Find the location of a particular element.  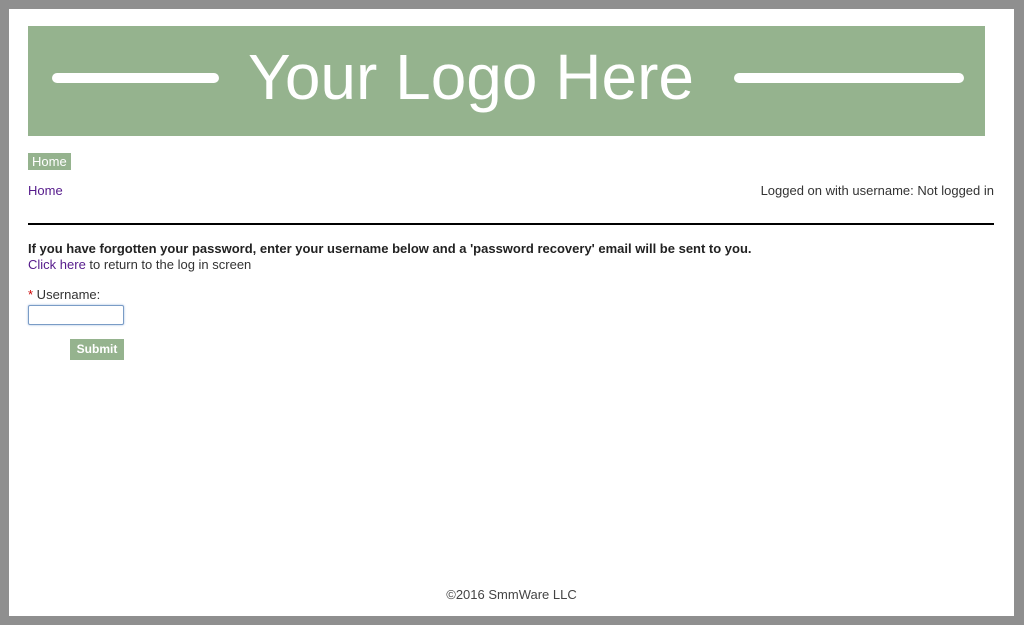

submit-button: Submit is located at coordinates (97, 349).